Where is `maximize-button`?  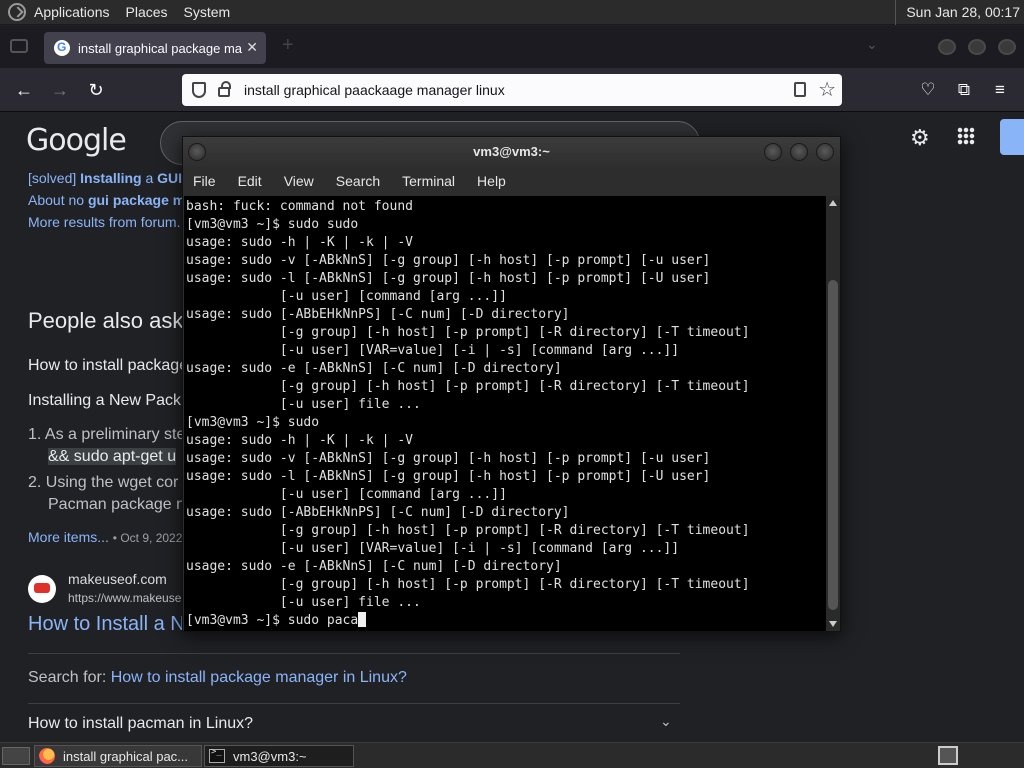
maximize-button is located at coordinates (799, 152).